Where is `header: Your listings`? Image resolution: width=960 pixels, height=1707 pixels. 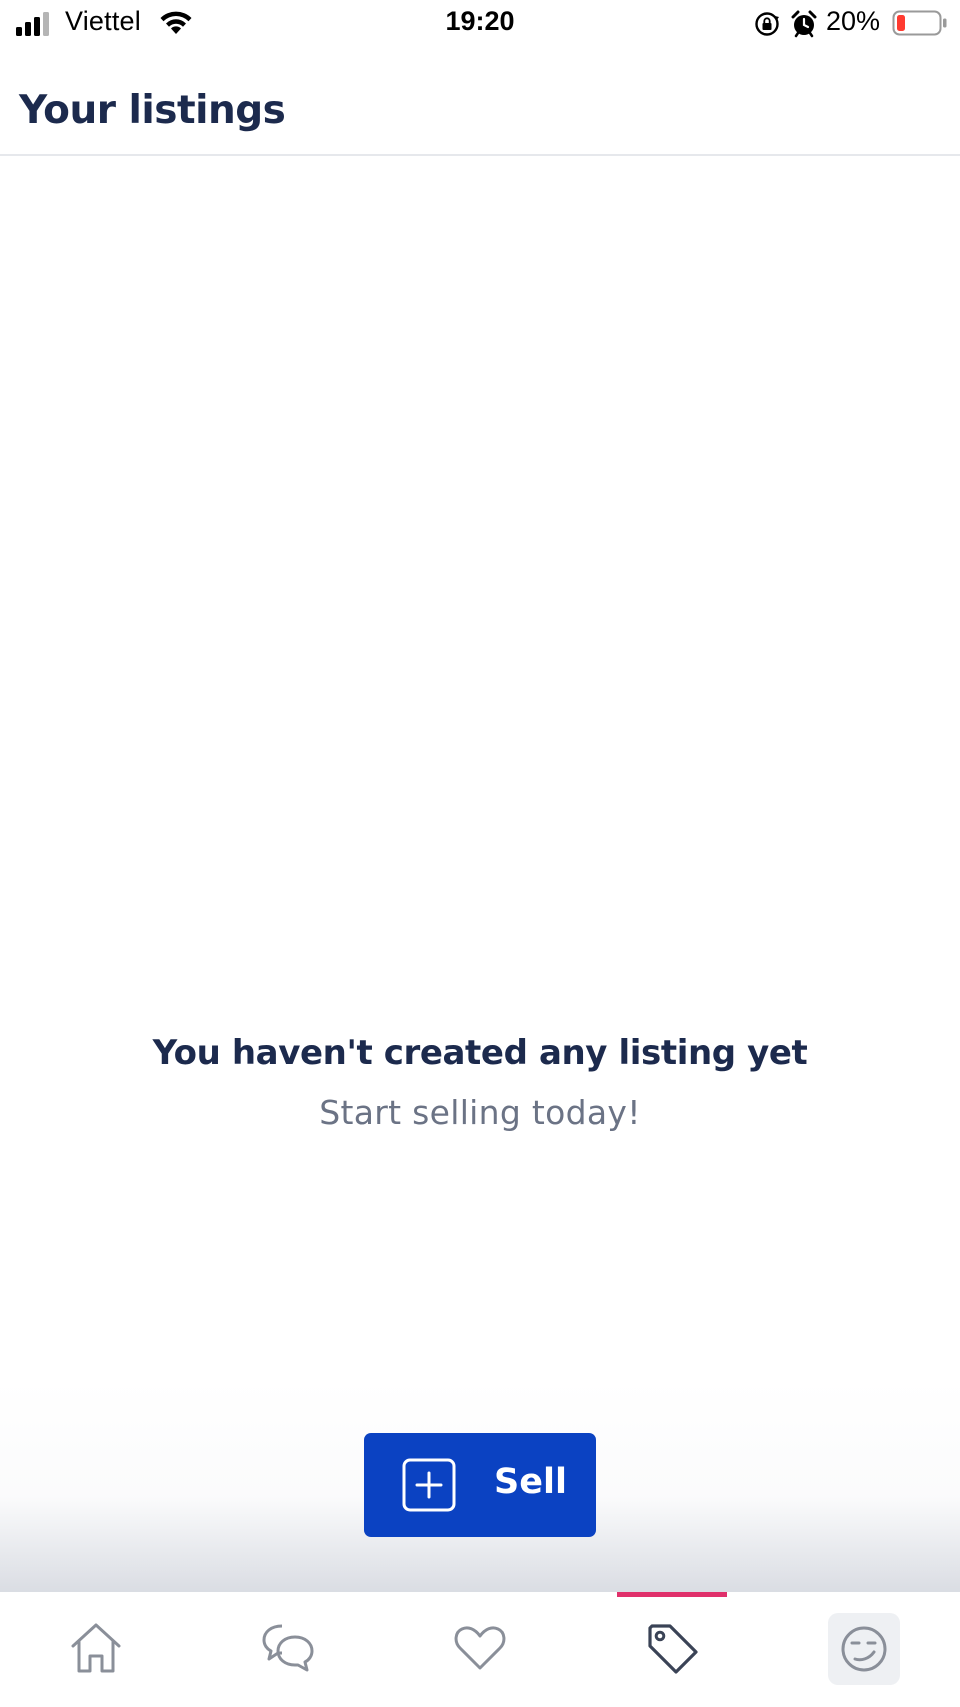 header: Your listings is located at coordinates (480, 103).